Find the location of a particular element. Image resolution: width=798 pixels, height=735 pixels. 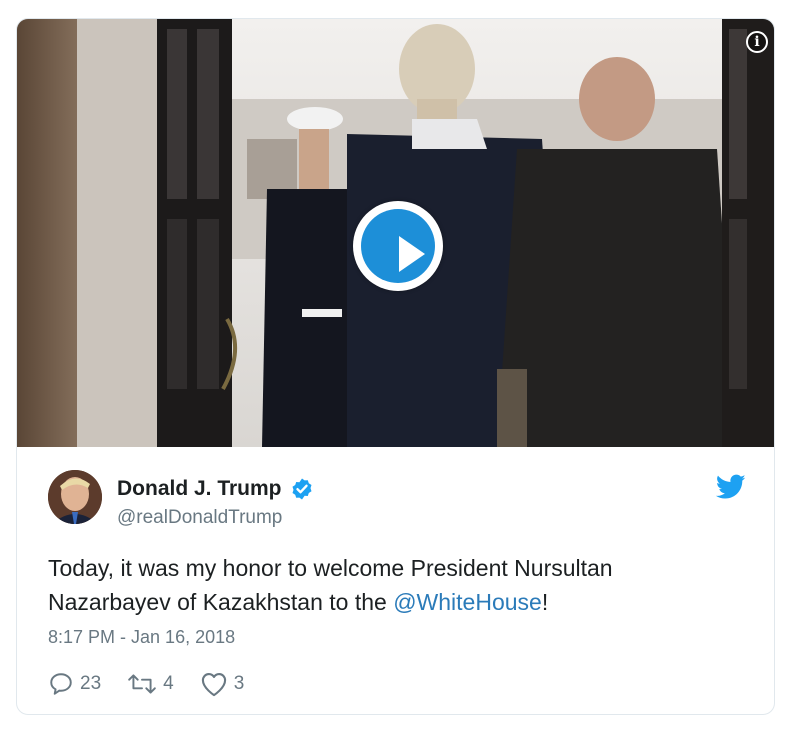

reply-button: 23 is located at coordinates (74, 684).